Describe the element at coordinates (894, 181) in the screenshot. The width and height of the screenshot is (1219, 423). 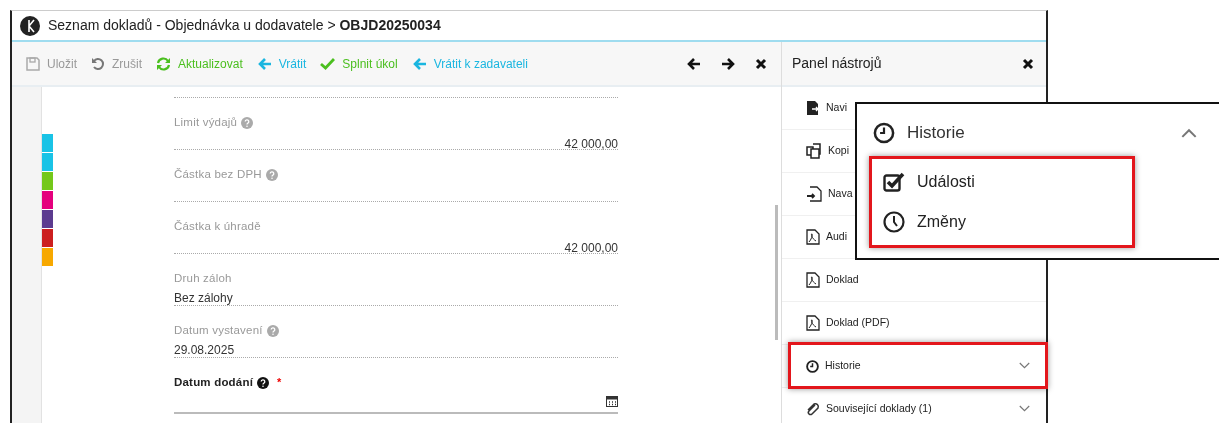
I see `checked-checkbox-icon` at that location.